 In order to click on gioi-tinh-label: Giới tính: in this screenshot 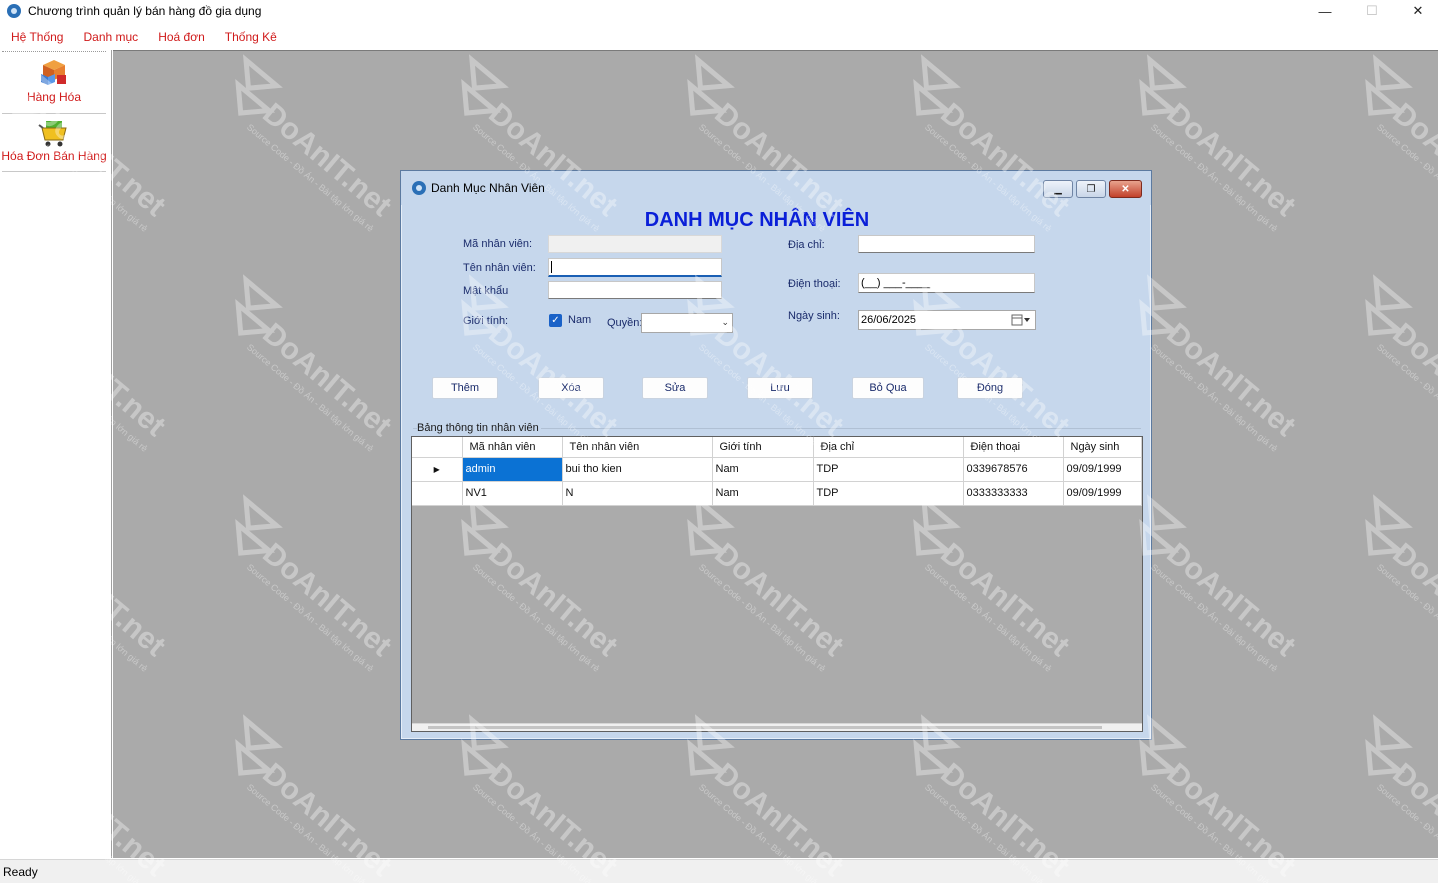, I will do `click(486, 321)`.